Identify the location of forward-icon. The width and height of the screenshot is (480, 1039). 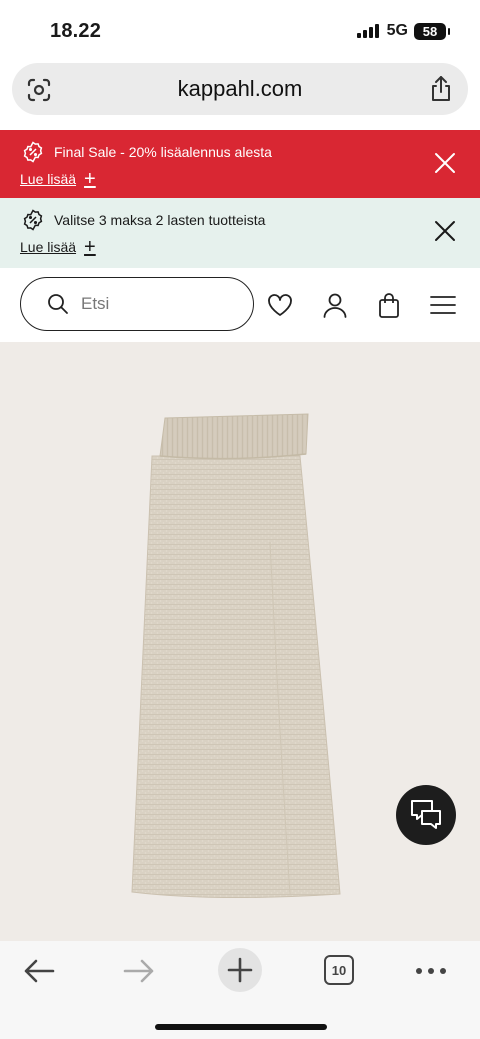
(139, 971).